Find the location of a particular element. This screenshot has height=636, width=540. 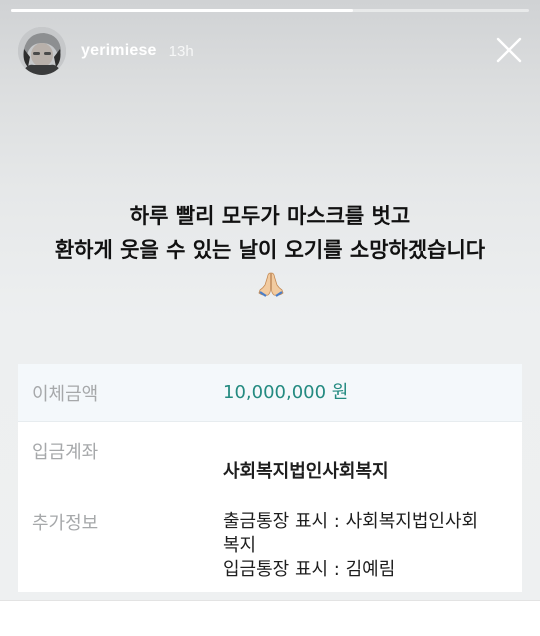

amount-label: 이체금액 is located at coordinates (65, 394).